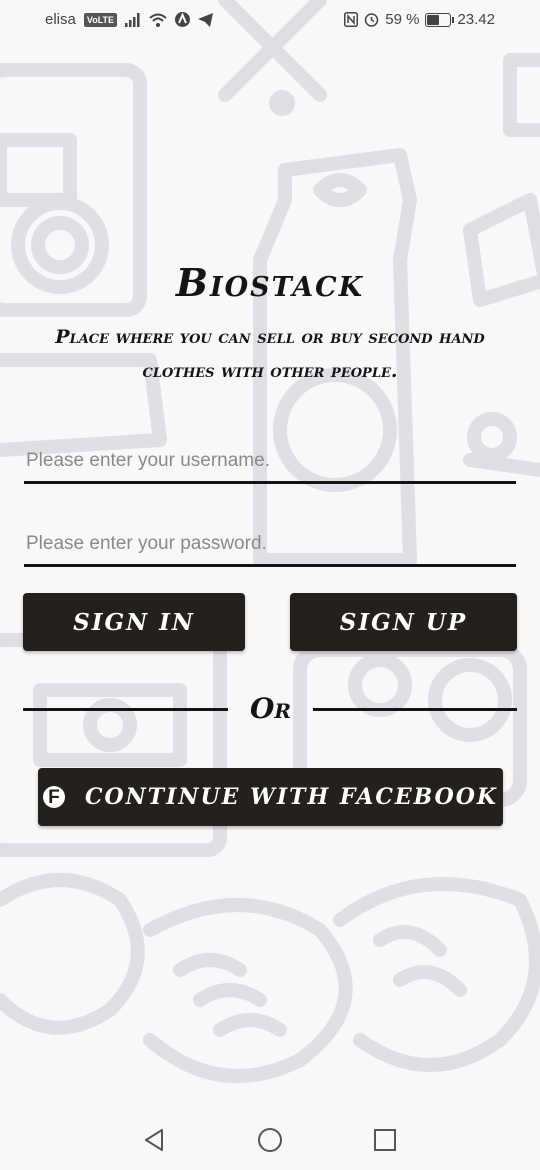  Describe the element at coordinates (415, 709) in the screenshot. I see `or-divider-right` at that location.